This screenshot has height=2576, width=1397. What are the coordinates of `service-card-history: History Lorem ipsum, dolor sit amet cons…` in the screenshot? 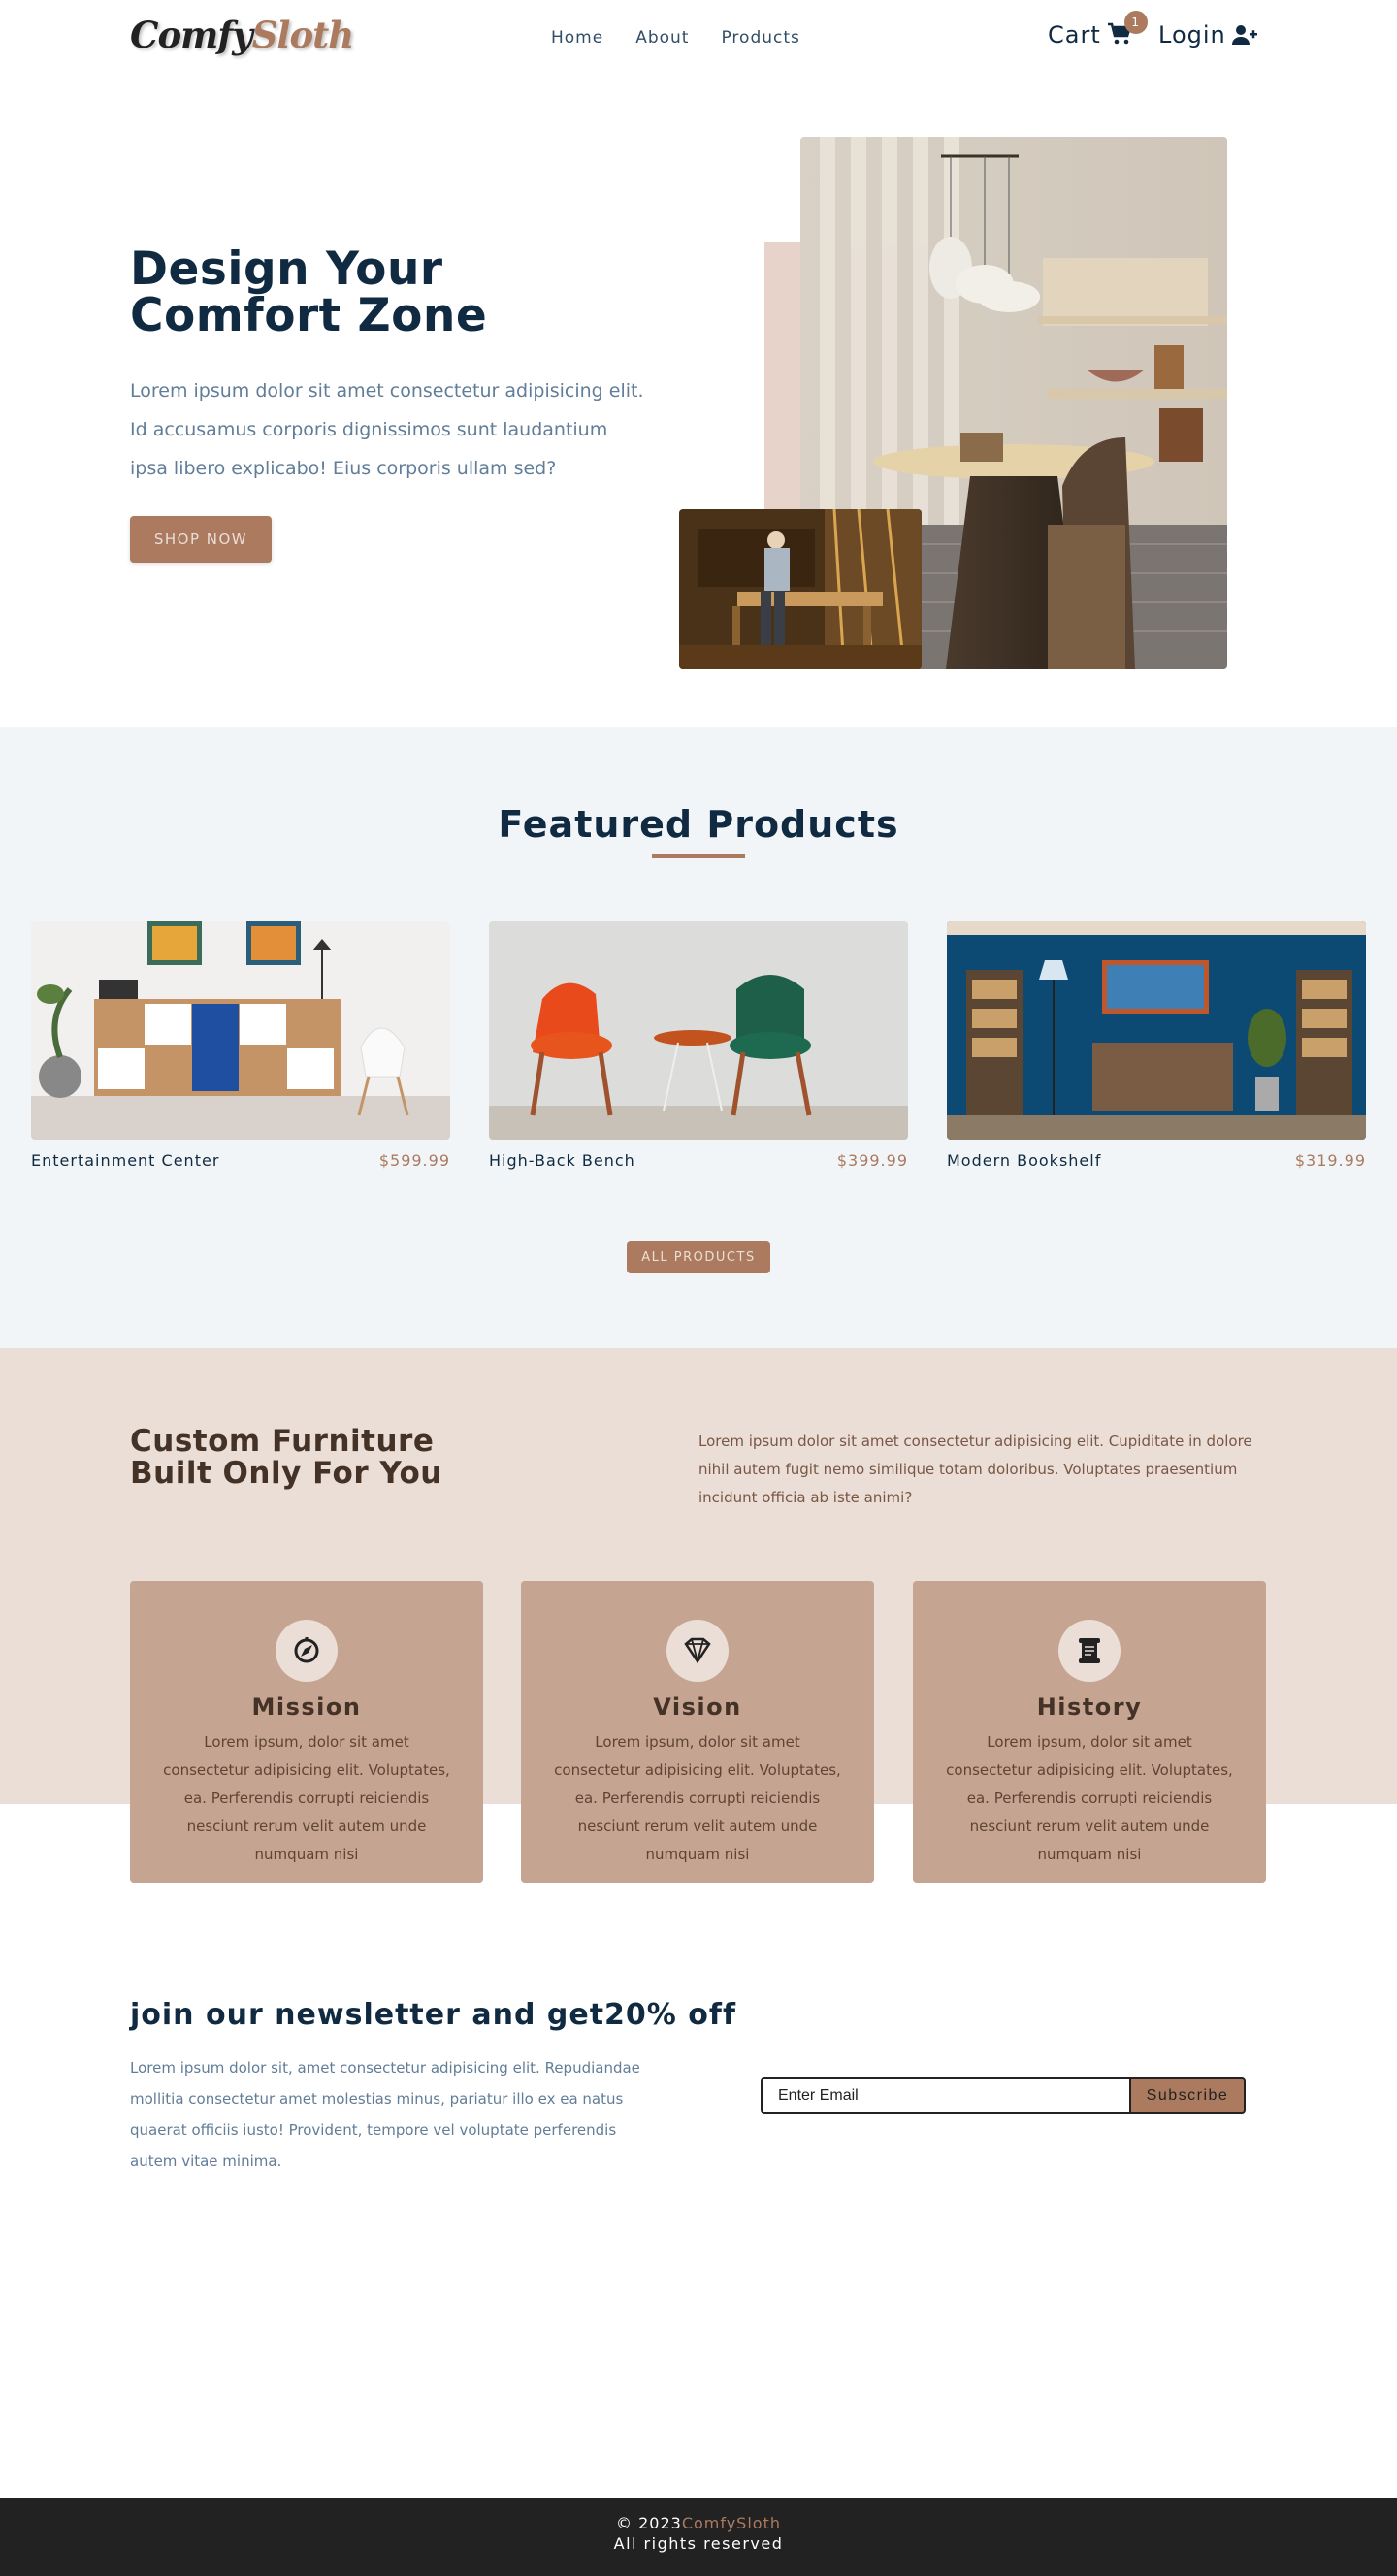 It's located at (1089, 1732).